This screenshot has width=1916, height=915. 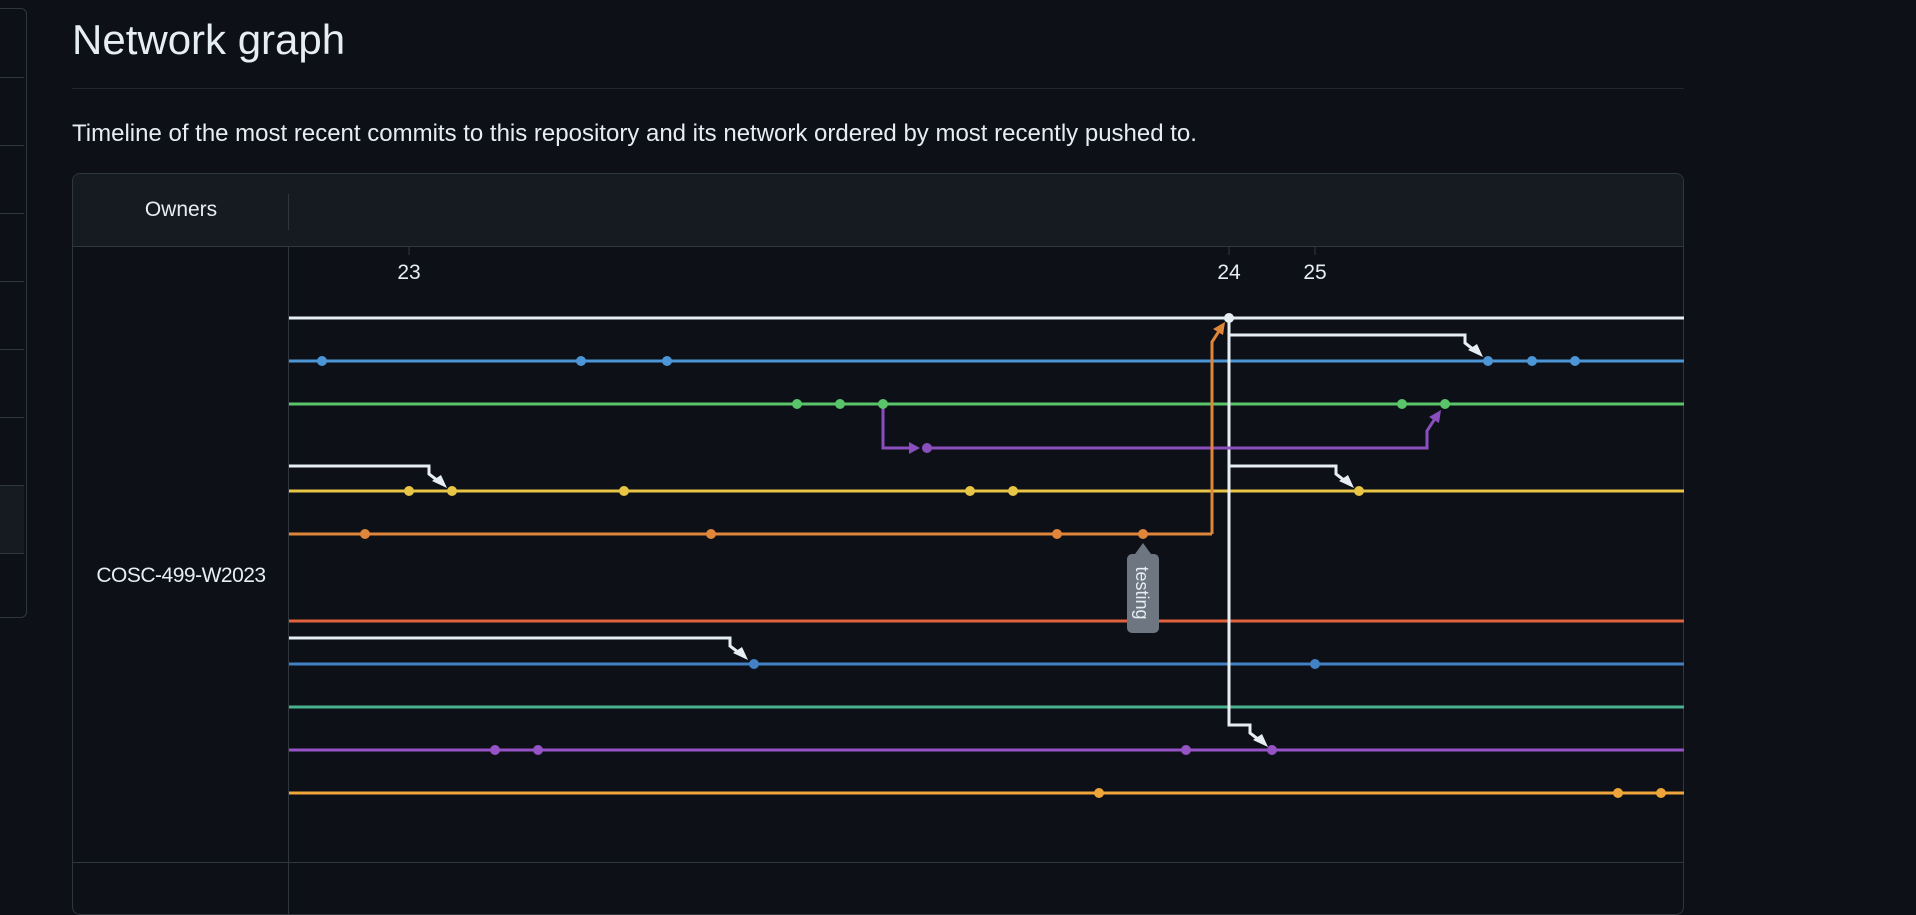 What do you see at coordinates (1143, 548) in the screenshot?
I see `branch-tag-pointer` at bounding box center [1143, 548].